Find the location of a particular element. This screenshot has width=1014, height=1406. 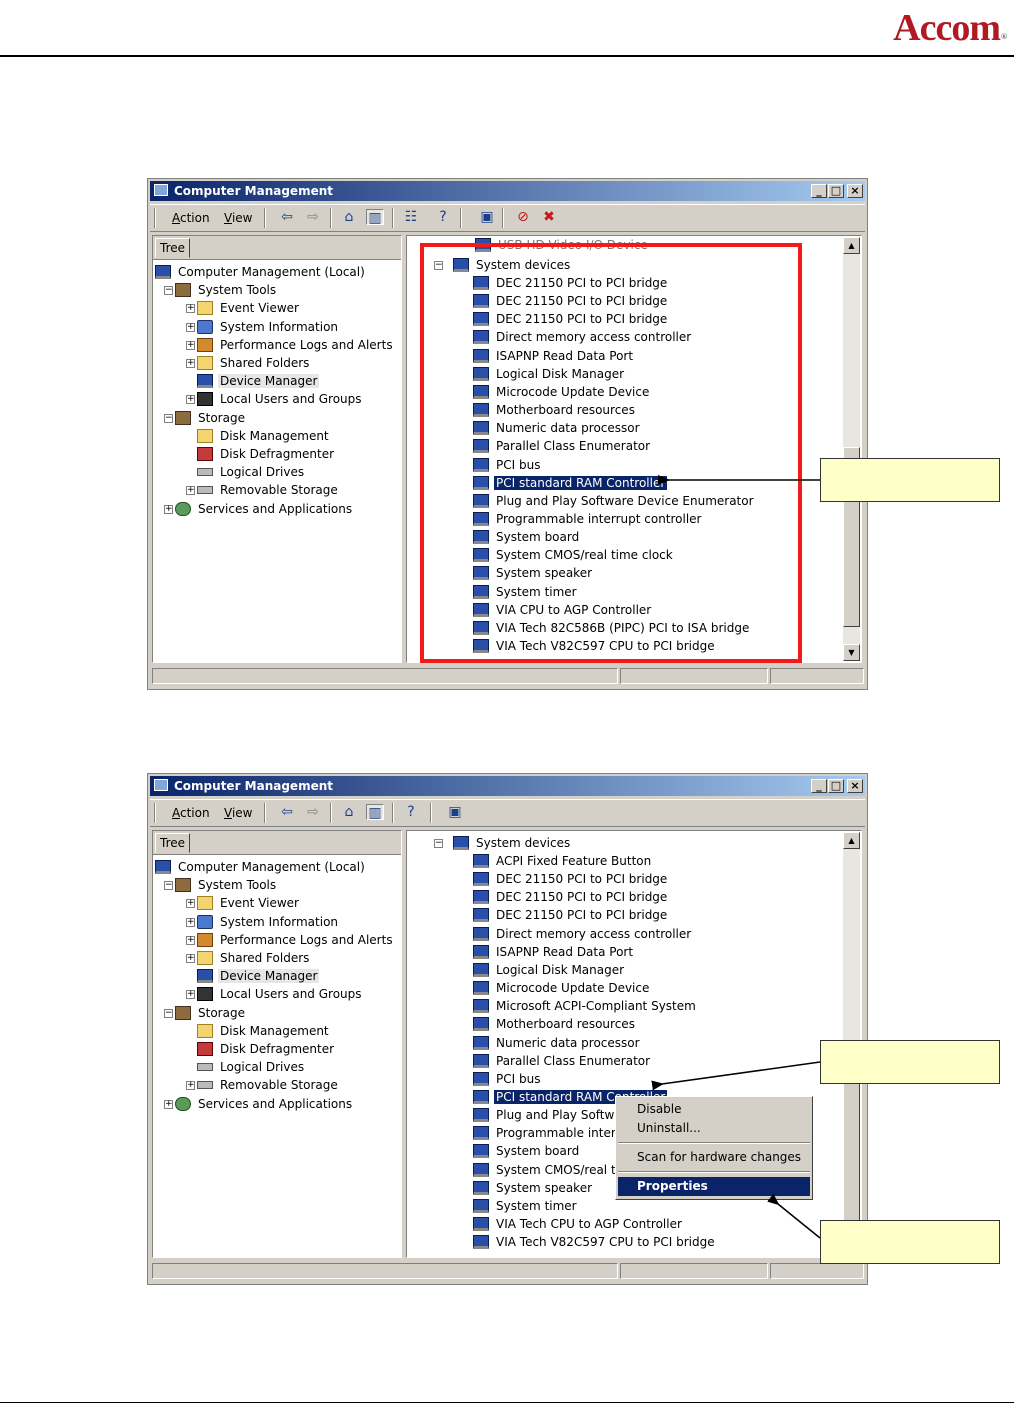

annotation-arrows is located at coordinates (736, 857).